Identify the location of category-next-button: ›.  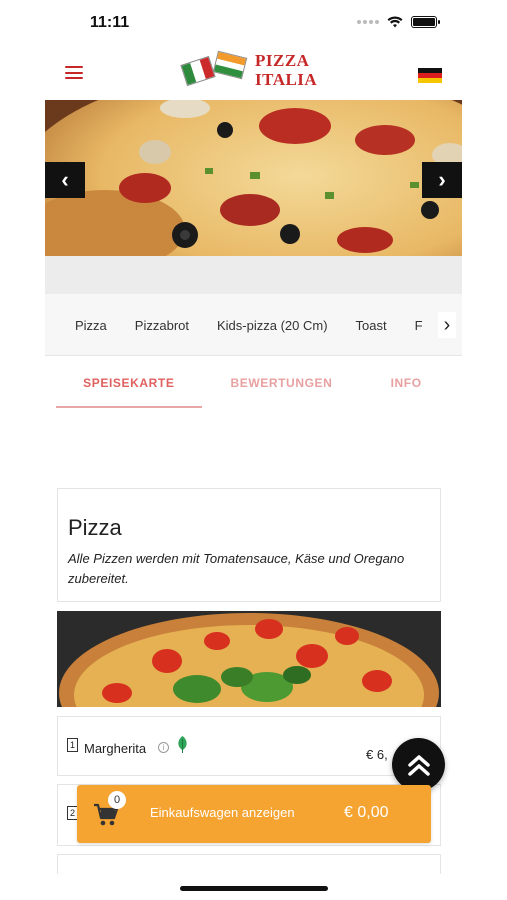
(447, 325).